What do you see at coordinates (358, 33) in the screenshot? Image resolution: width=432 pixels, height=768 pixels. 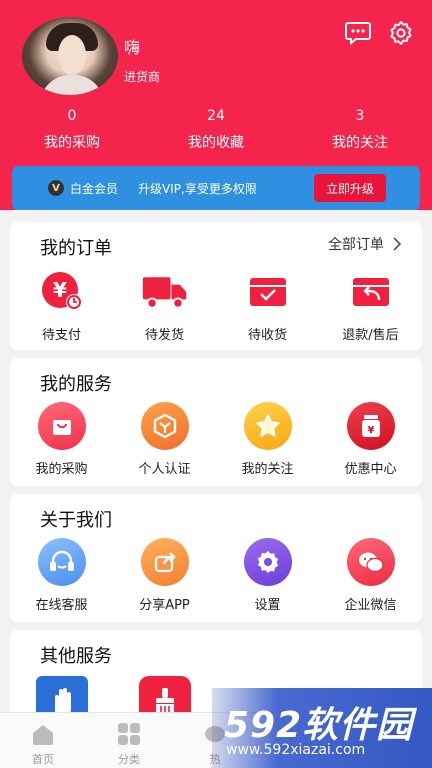 I see `chat-bubble-icon` at bounding box center [358, 33].